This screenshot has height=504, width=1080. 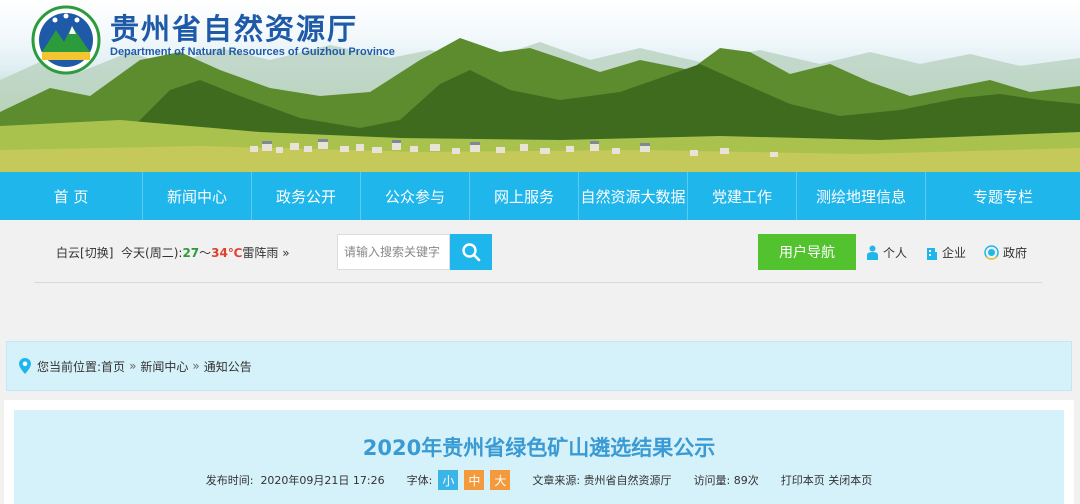 What do you see at coordinates (415, 196) in the screenshot?
I see `nav-item-public-participation: 公众参与` at bounding box center [415, 196].